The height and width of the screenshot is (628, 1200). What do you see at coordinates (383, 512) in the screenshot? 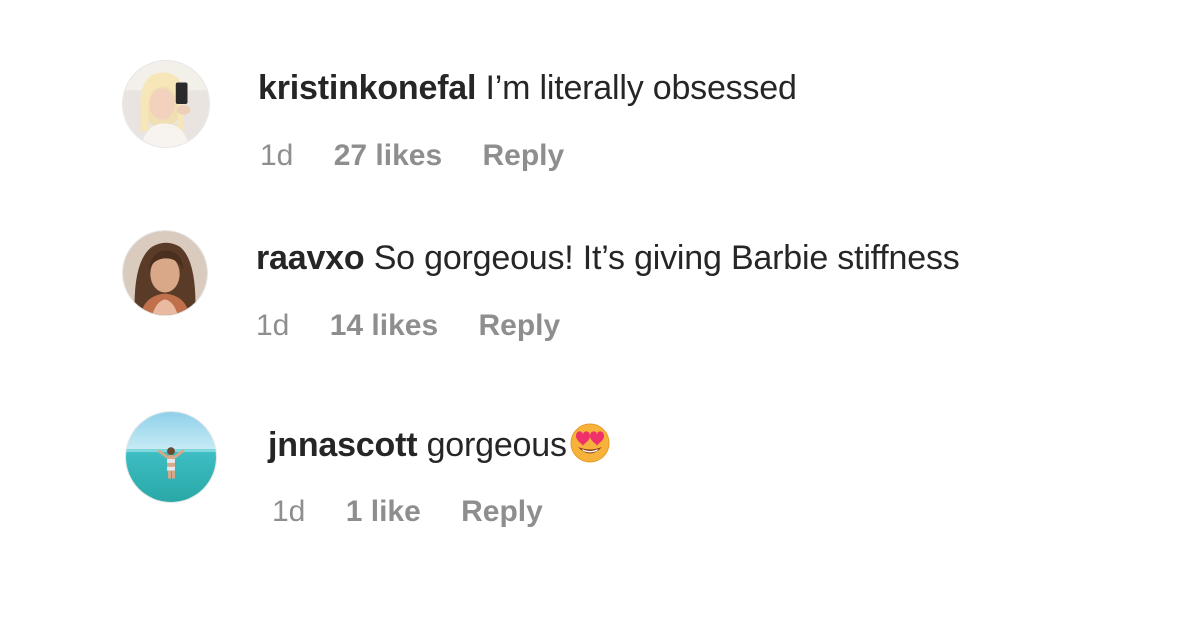
I see `comment-likes: 1 like` at bounding box center [383, 512].